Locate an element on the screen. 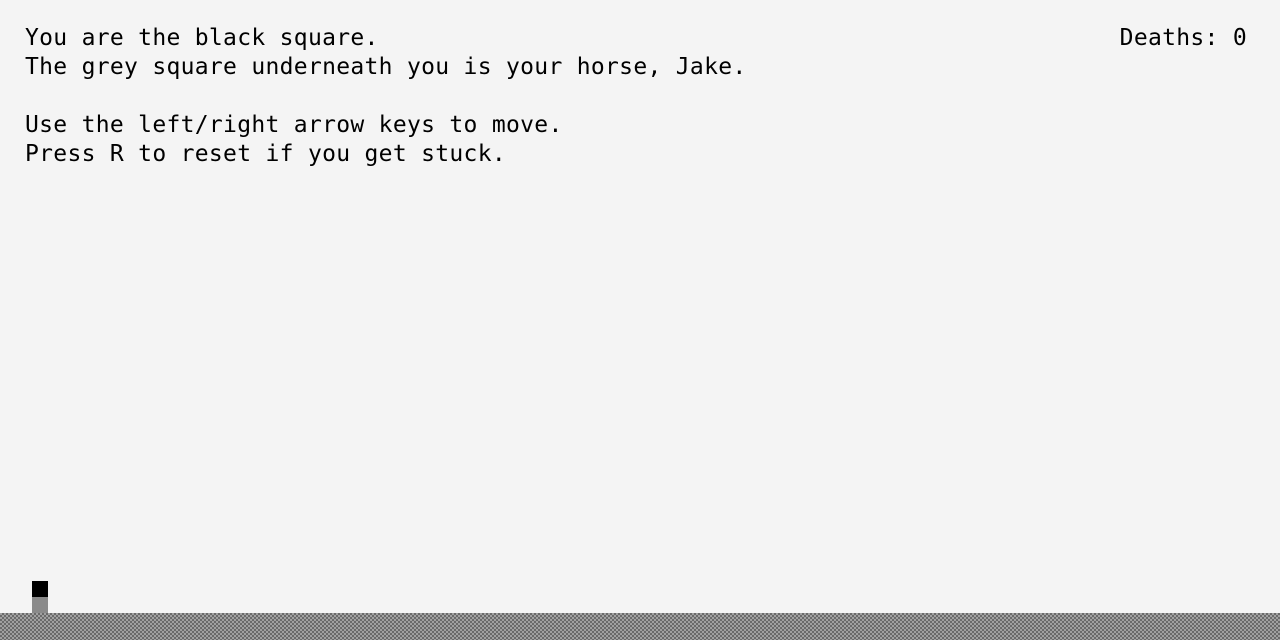  instruction-line-player: You are the black square. is located at coordinates (202, 38).